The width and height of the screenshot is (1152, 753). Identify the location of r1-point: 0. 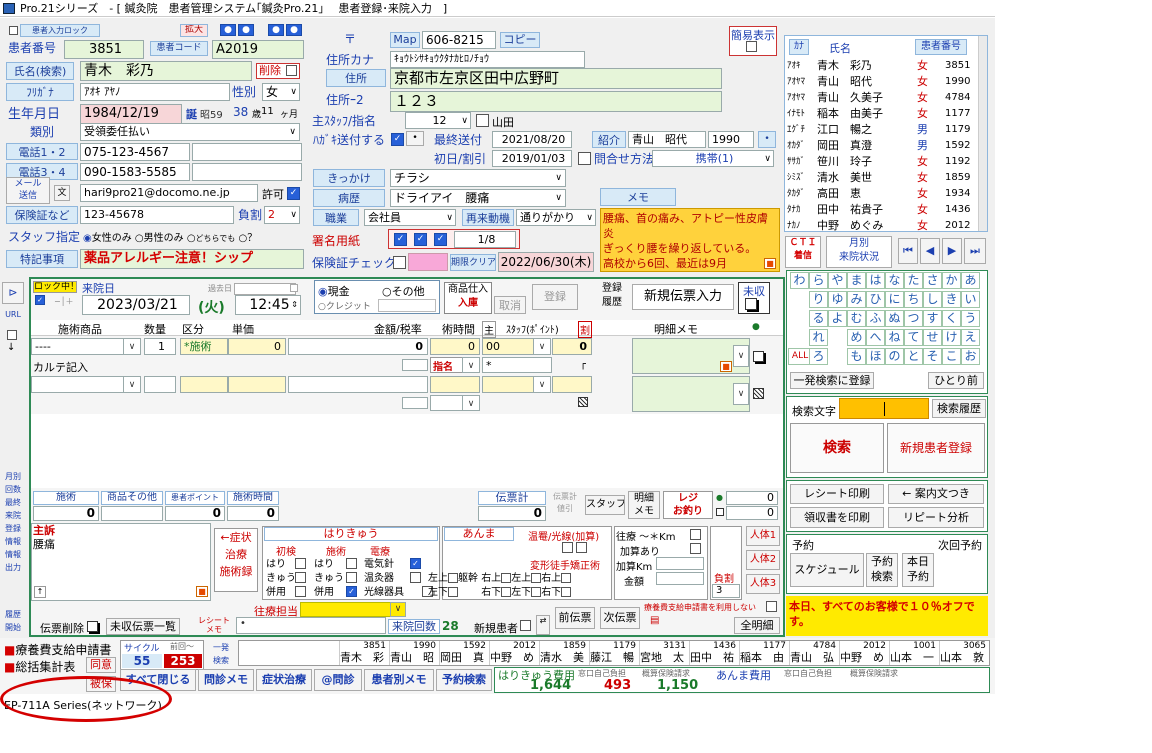
(572, 346).